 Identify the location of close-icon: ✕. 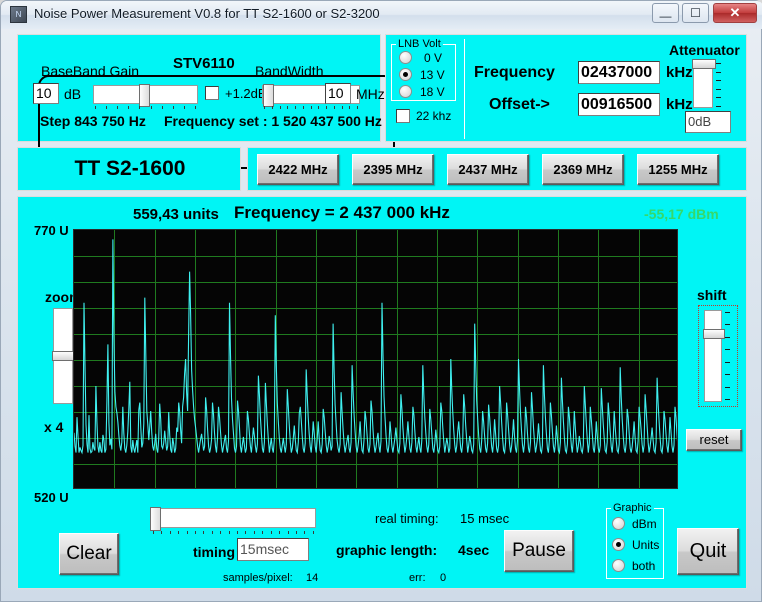
(735, 12).